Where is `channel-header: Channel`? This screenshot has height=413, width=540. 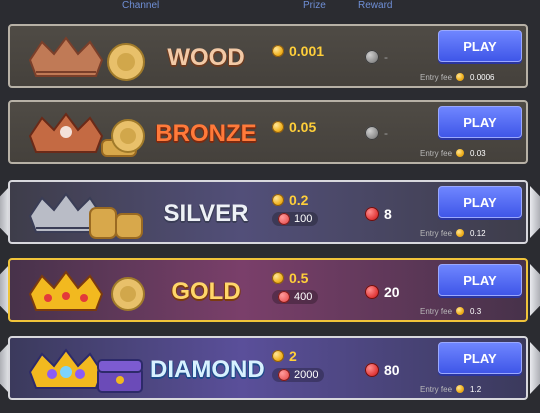 channel-header: Channel is located at coordinates (141, 5).